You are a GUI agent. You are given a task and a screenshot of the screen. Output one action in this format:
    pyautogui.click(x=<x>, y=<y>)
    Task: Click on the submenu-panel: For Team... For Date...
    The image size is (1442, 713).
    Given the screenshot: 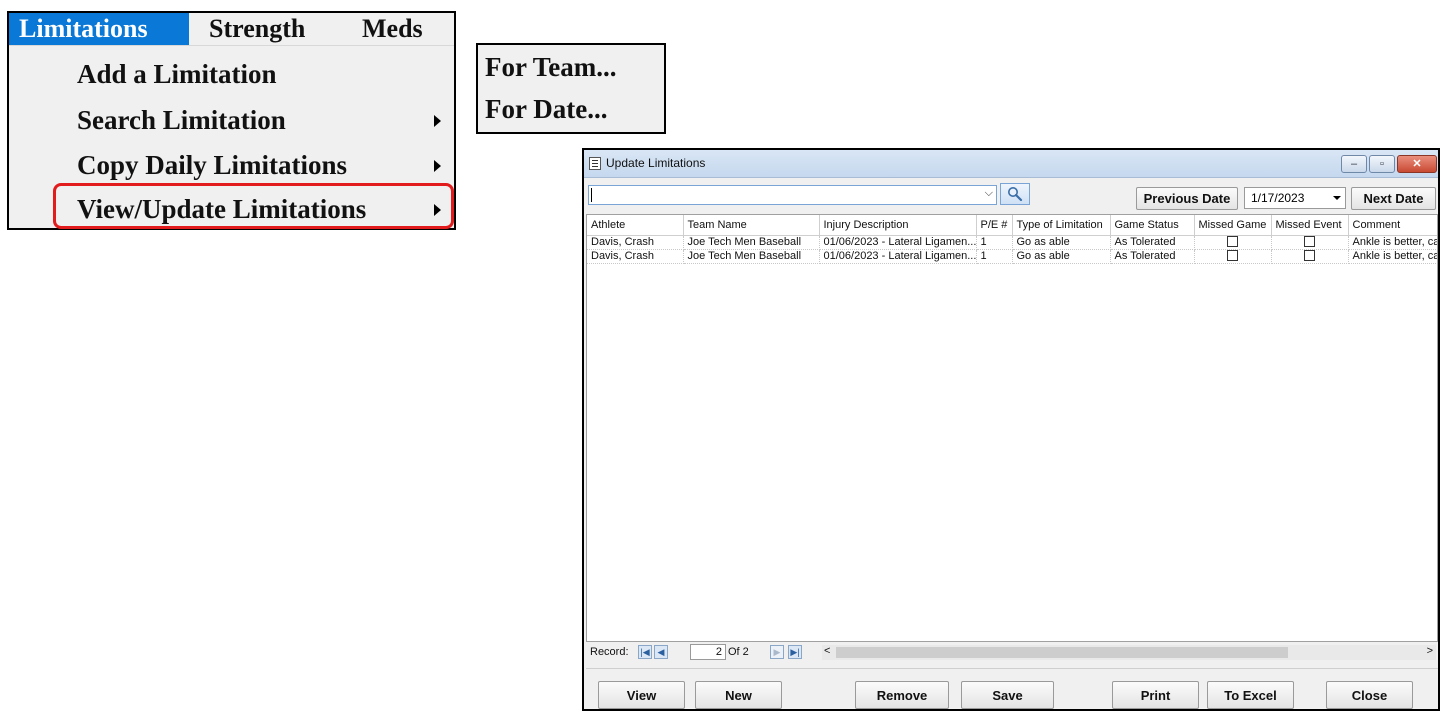 What is the action you would take?
    pyautogui.click(x=571, y=88)
    